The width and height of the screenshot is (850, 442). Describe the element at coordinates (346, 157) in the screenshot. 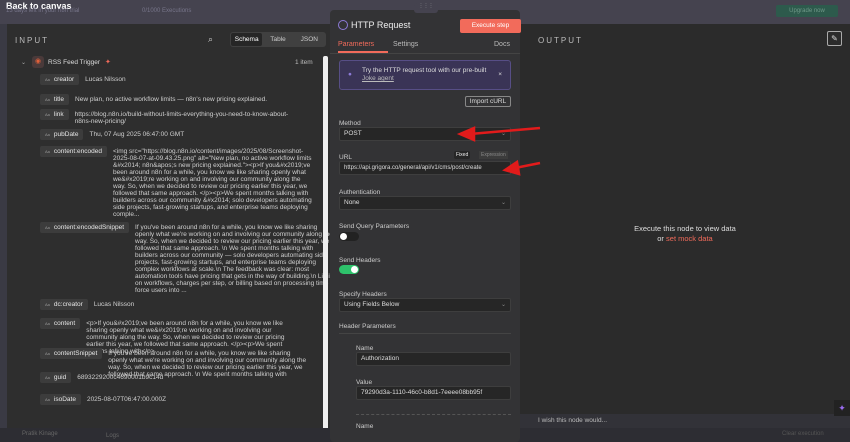

I see `url-label: URL` at that location.